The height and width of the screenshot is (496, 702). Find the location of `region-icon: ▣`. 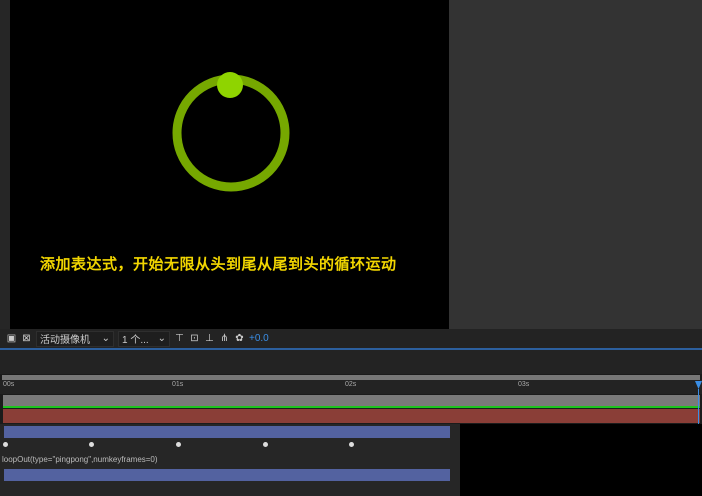

region-icon: ▣ is located at coordinates (11, 338).